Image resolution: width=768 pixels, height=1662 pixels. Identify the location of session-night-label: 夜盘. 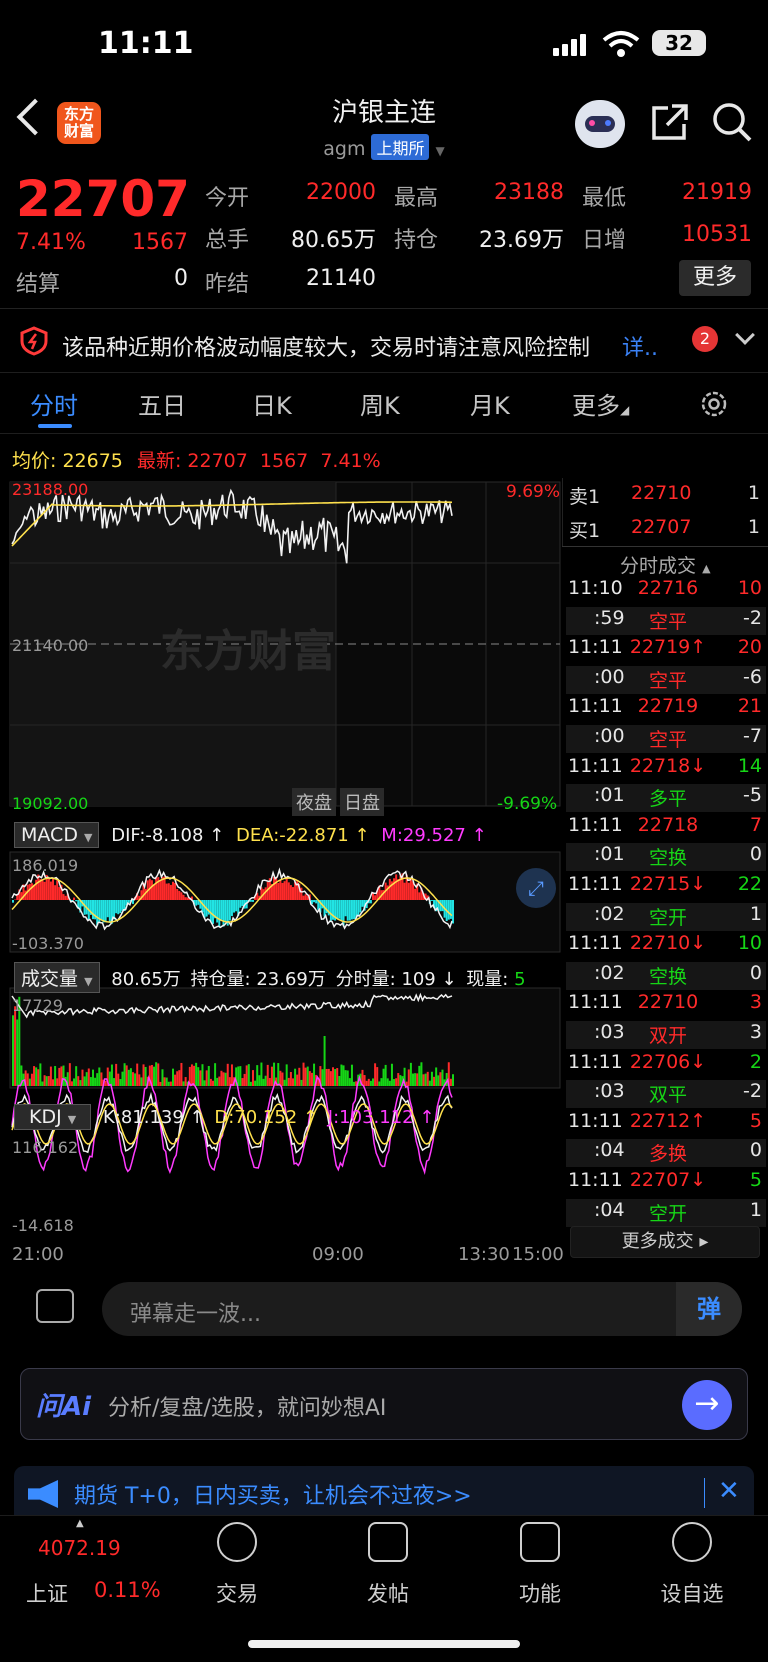
(314, 802).